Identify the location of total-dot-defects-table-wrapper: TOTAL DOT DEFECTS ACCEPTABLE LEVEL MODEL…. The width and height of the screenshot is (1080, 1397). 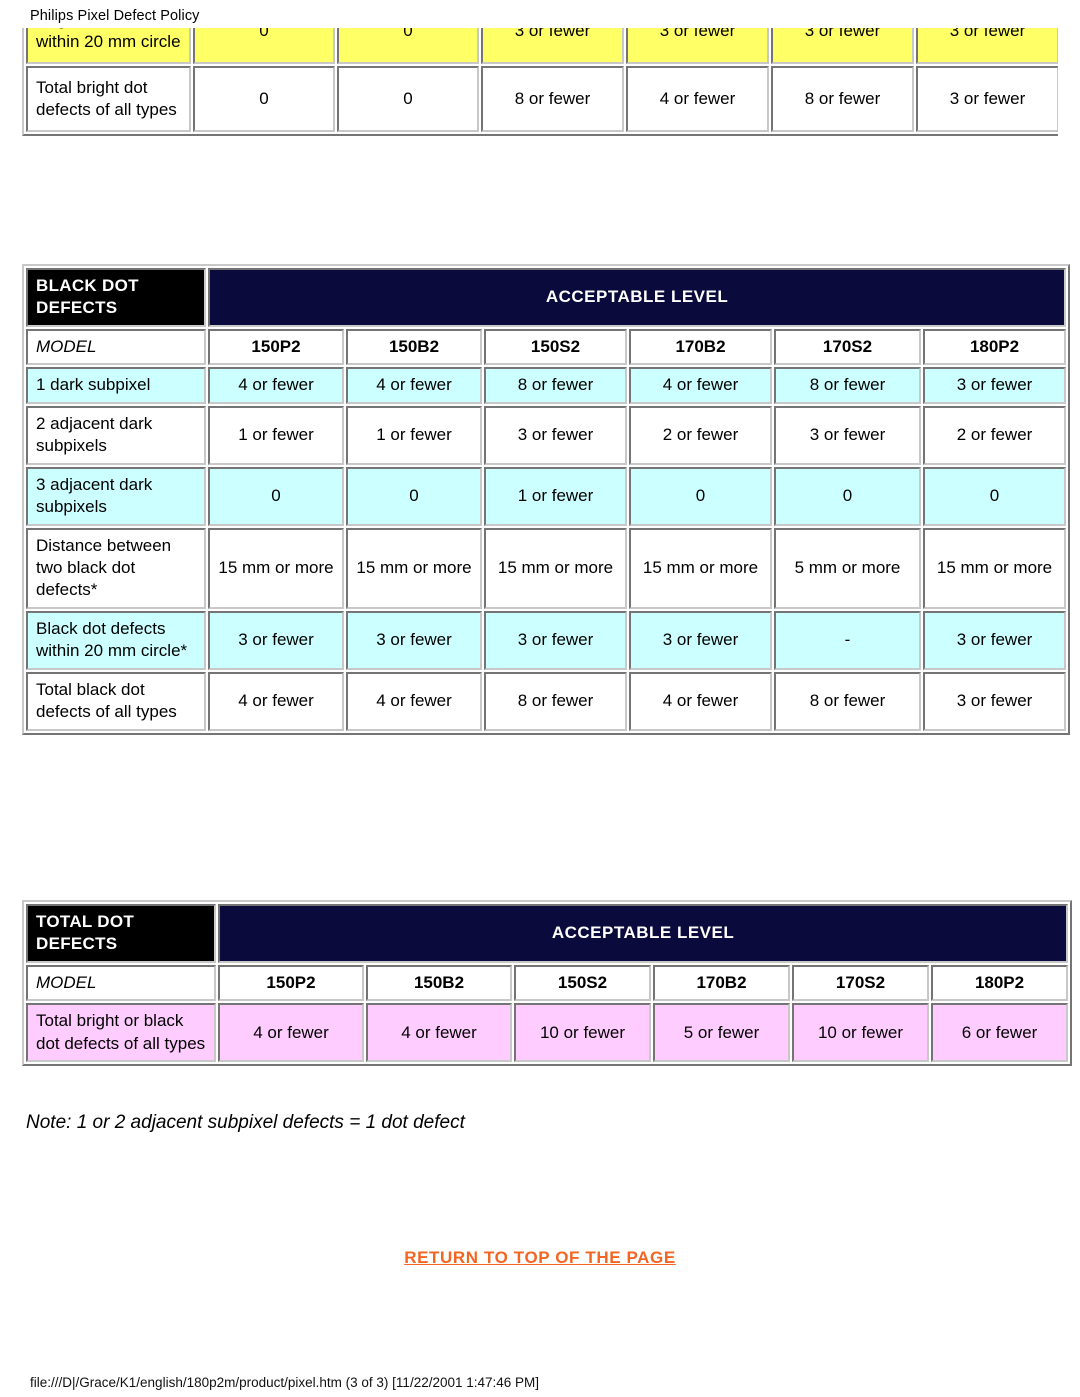
(547, 983).